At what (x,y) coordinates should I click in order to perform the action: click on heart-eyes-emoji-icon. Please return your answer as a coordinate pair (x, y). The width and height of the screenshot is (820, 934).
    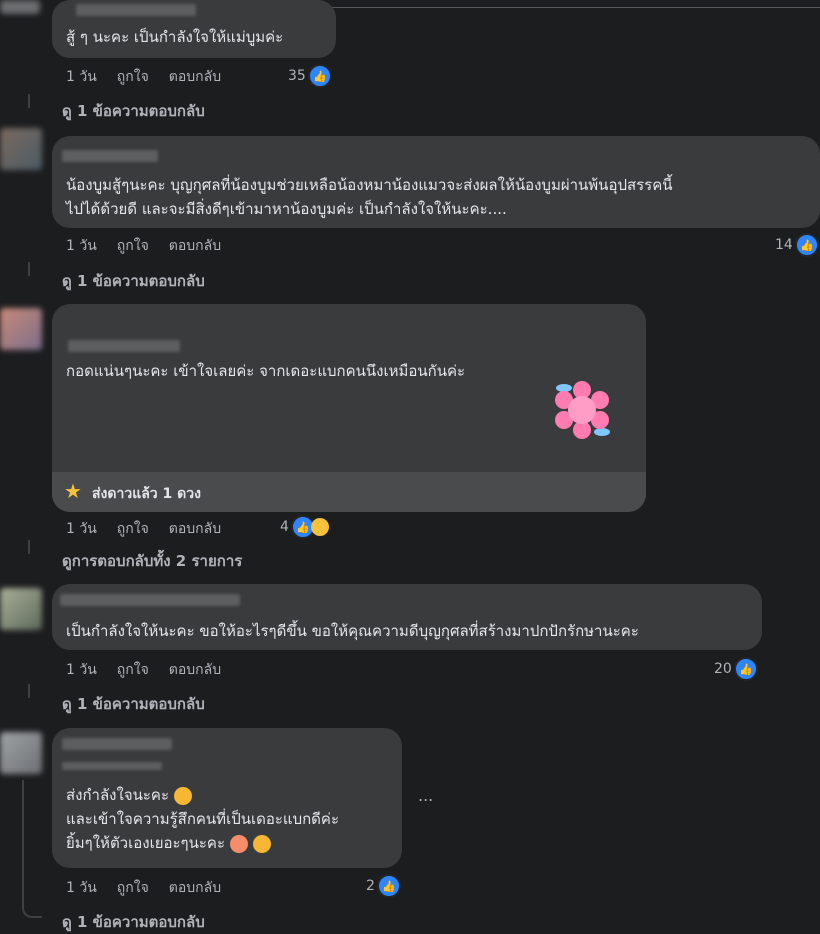
    Looking at the image, I should click on (182, 795).